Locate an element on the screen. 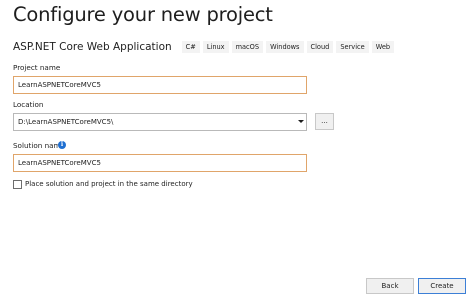 The width and height of the screenshot is (474, 298). location-select: D:\LearnASPNETCoreMVC5\ is located at coordinates (160, 122).